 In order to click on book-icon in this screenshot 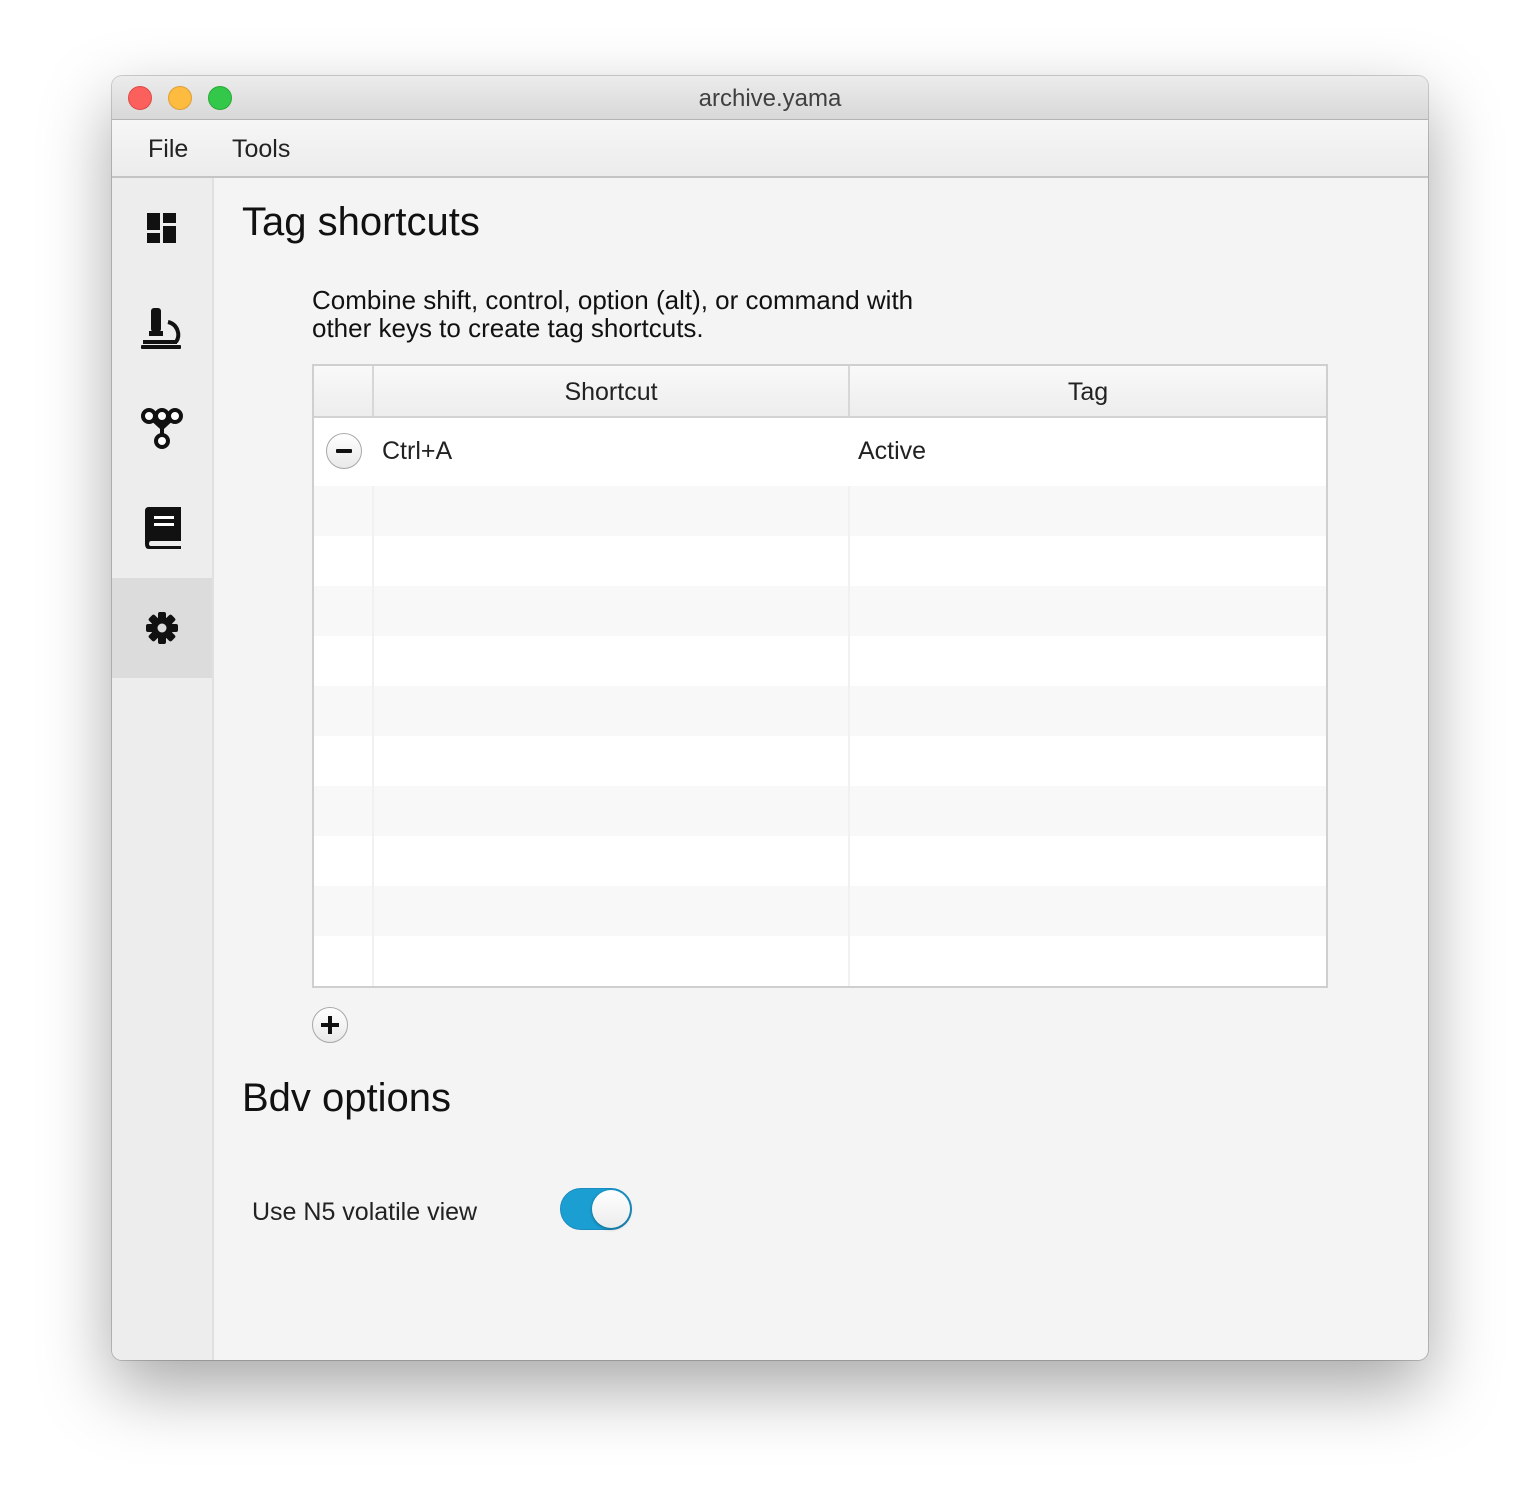, I will do `click(163, 528)`.